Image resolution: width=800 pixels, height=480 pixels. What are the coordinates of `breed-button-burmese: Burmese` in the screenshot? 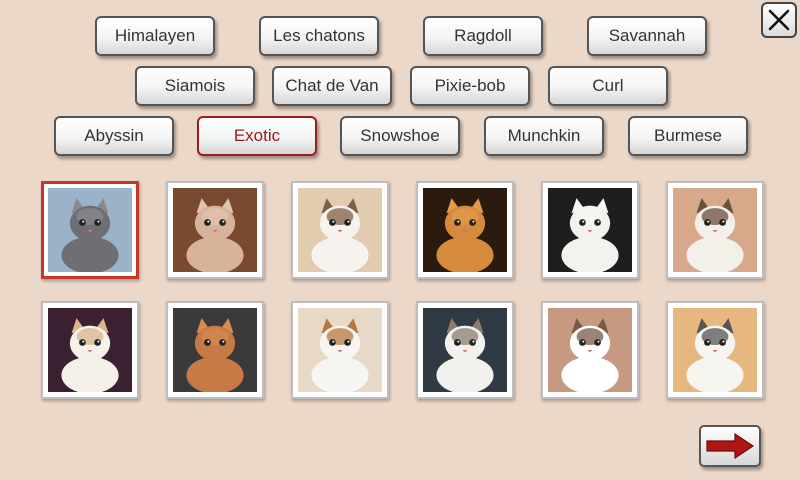 It's located at (688, 136).